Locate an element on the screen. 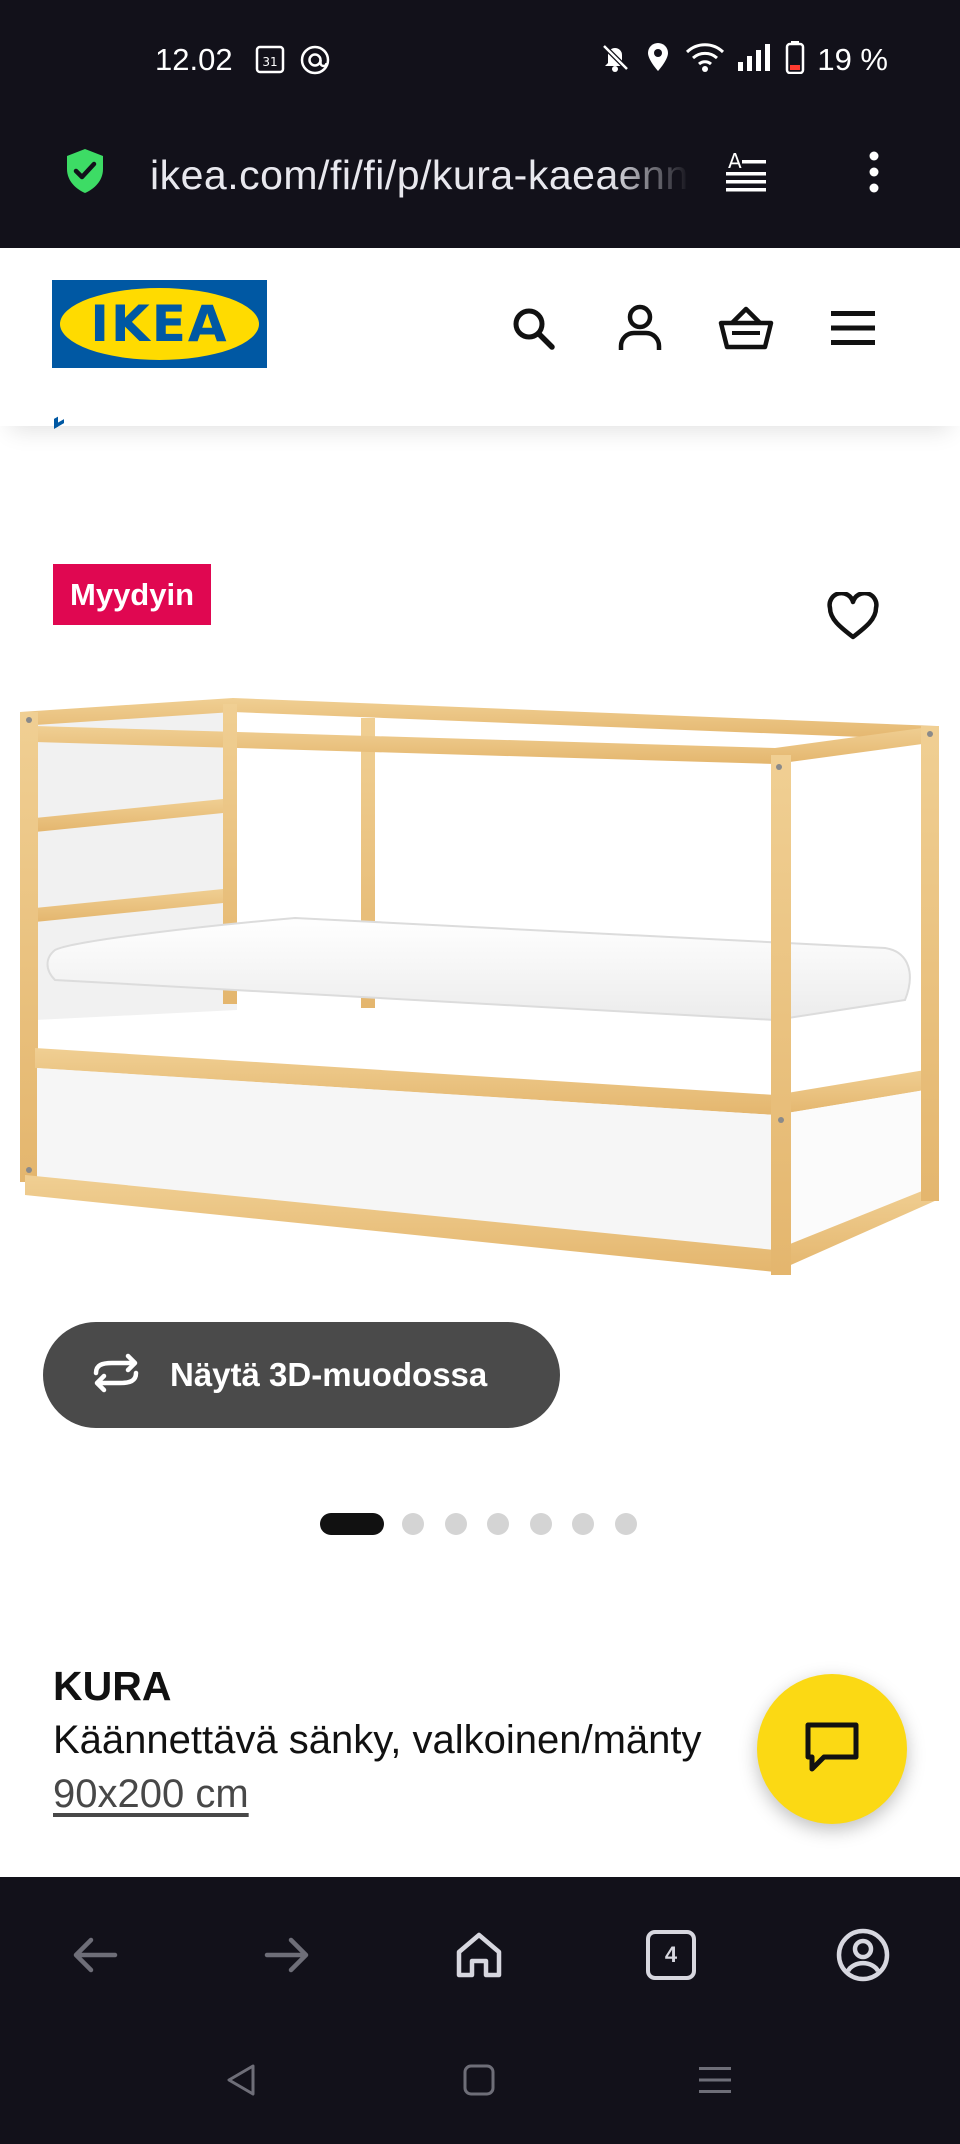 Image resolution: width=960 pixels, height=2144 pixels. reader-mode-icon: A is located at coordinates (746, 174).